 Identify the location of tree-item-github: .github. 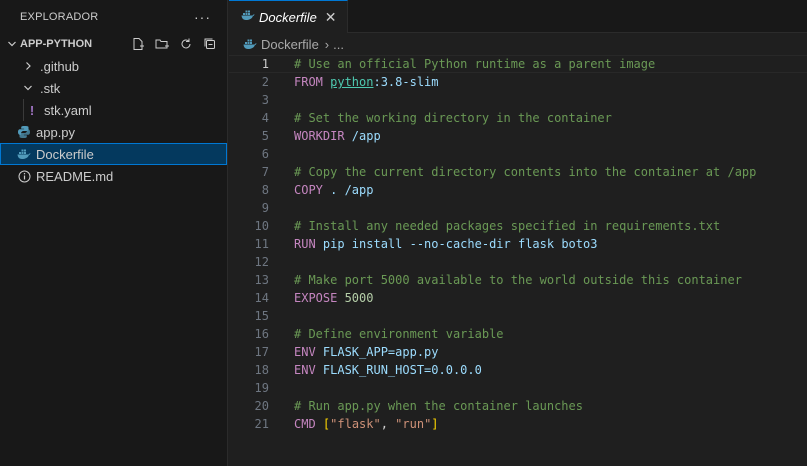
(113, 66).